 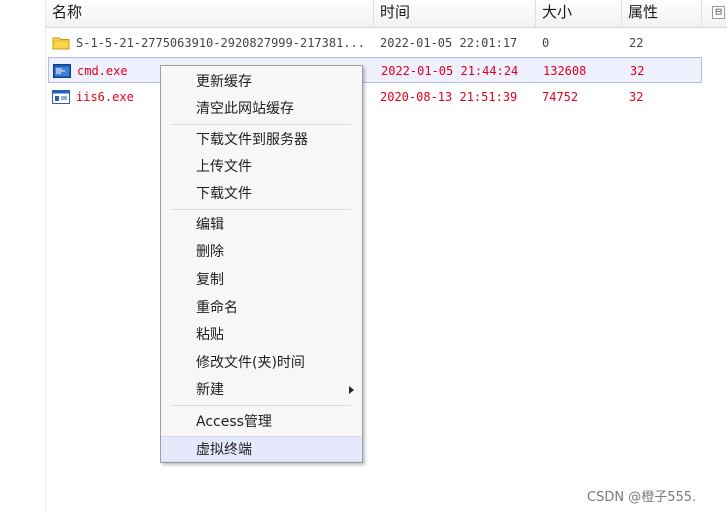 What do you see at coordinates (261, 167) in the screenshot?
I see `menu-item-upload-file: 上传文件` at bounding box center [261, 167].